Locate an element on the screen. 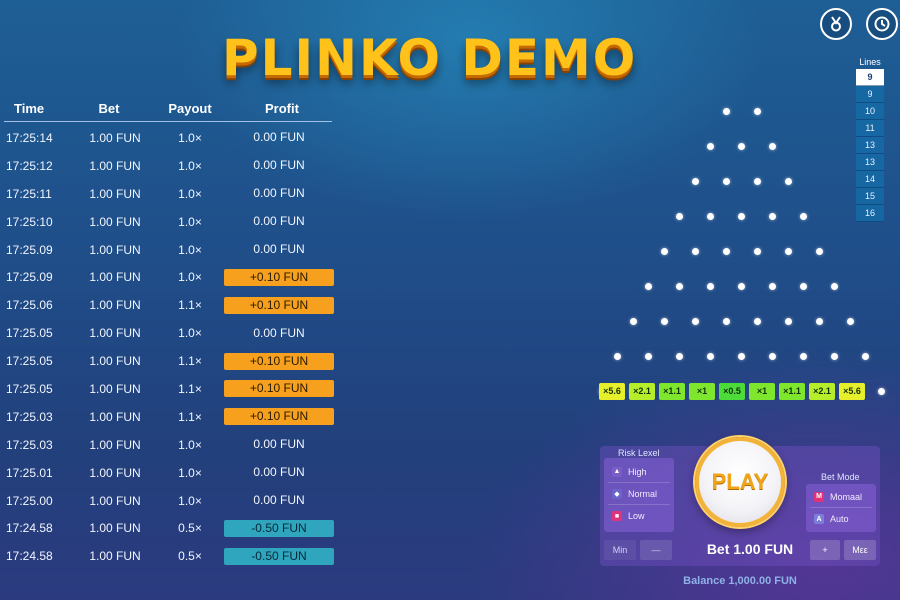 Image resolution: width=900 pixels, height=600 pixels. balance-display: Balance 1,000.00 FUN is located at coordinates (740, 581).